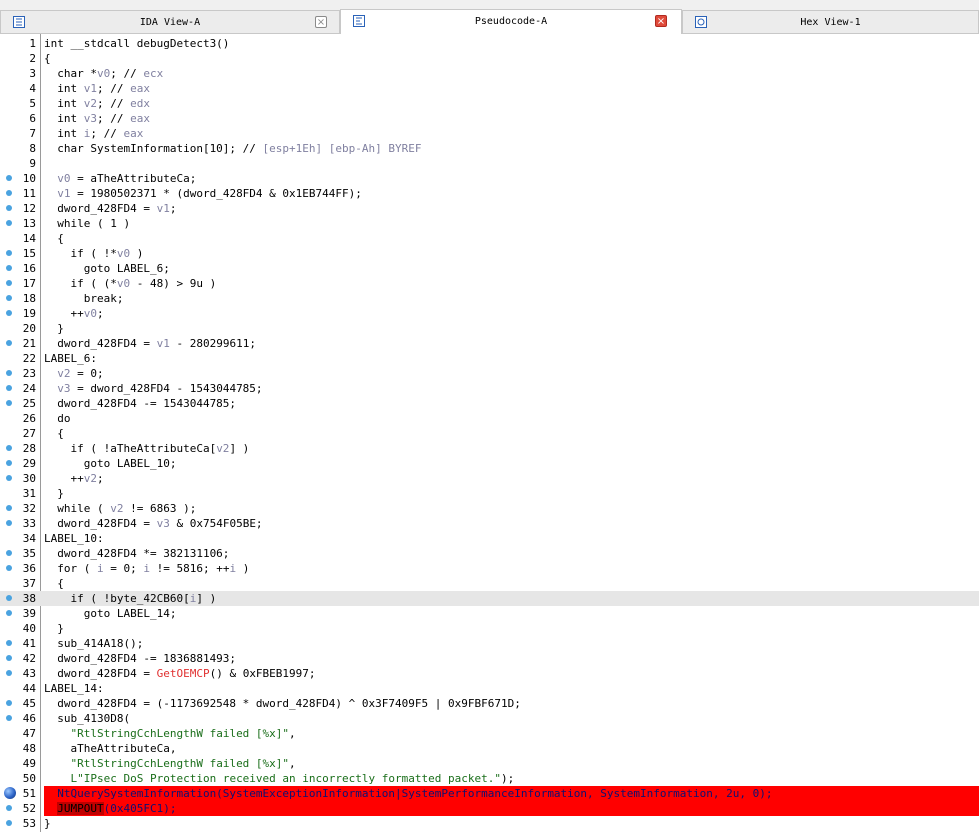  I want to click on code-text: int v2; // edx, so click(511, 103).